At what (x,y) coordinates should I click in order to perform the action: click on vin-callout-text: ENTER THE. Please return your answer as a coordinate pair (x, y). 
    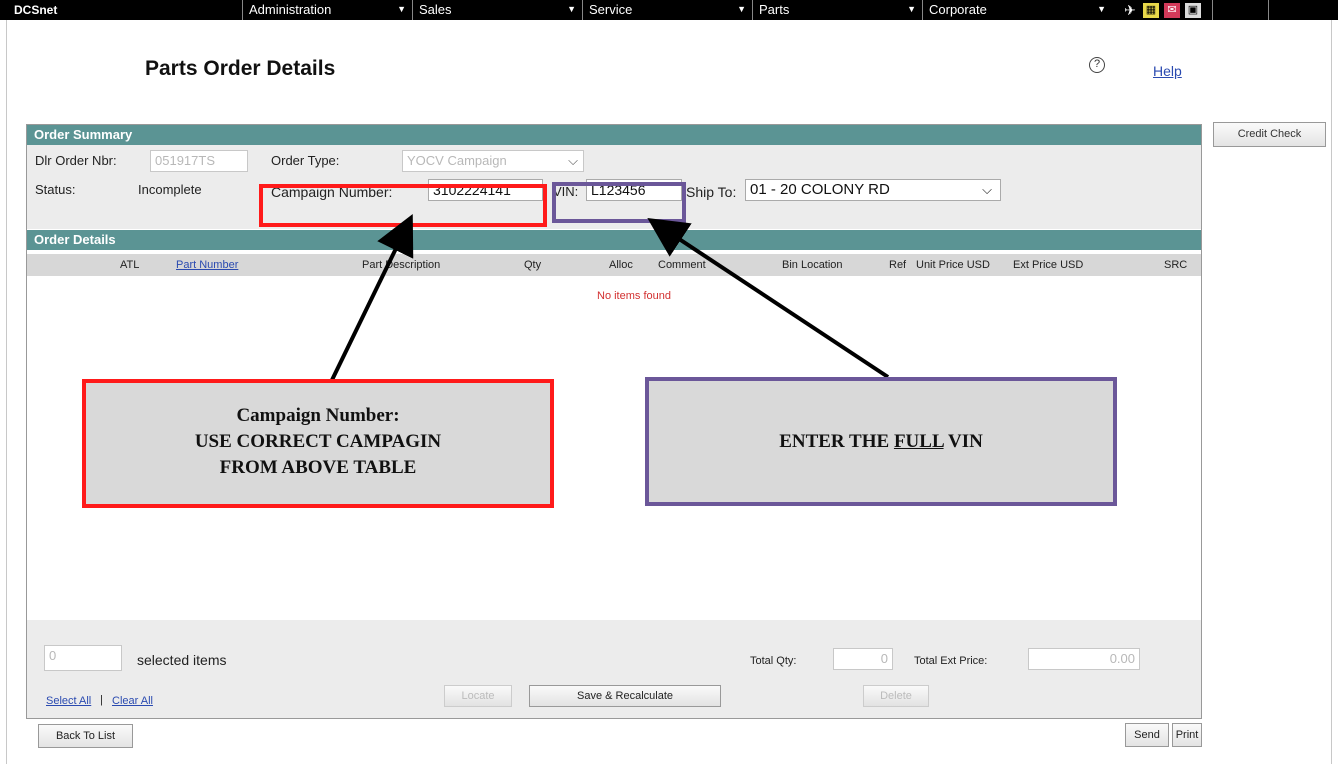
    Looking at the image, I should click on (836, 441).